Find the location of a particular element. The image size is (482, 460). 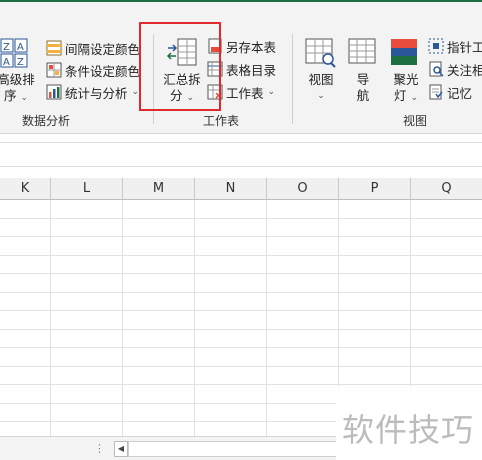

memory-button: 记忆 is located at coordinates (450, 92).